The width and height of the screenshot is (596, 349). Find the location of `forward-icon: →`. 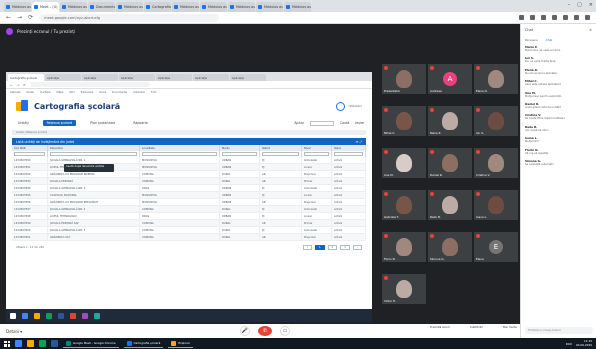

forward-icon: → is located at coordinates (19, 17).